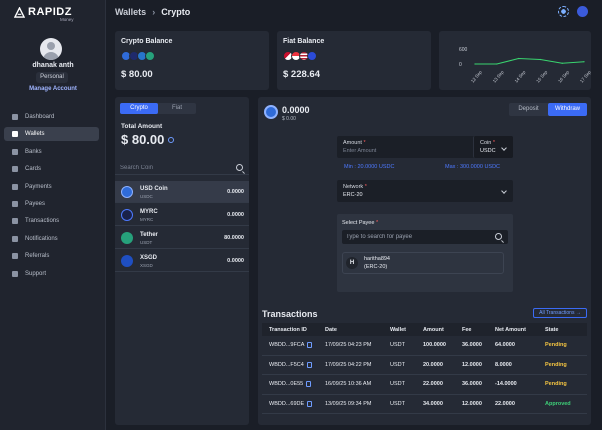 The width and height of the screenshot is (602, 430). What do you see at coordinates (15, 151) in the screenshot?
I see `bank-icon` at bounding box center [15, 151].